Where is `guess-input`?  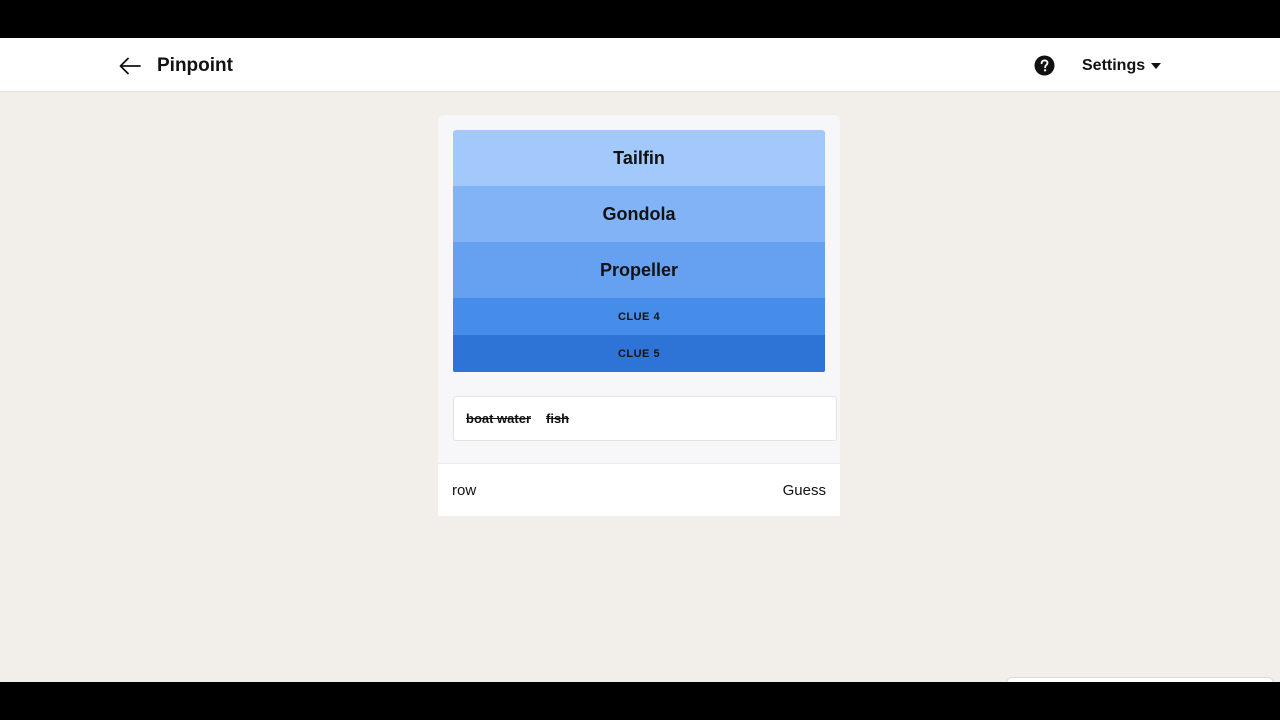
guess-input is located at coordinates (602, 490).